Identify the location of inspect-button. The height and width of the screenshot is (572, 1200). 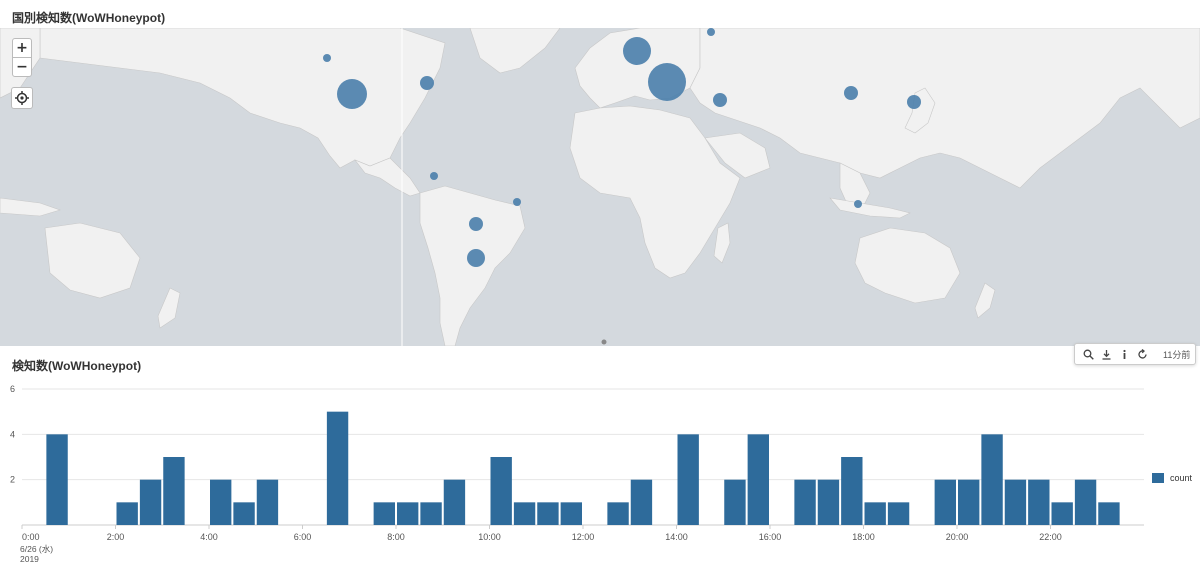
(1124, 354).